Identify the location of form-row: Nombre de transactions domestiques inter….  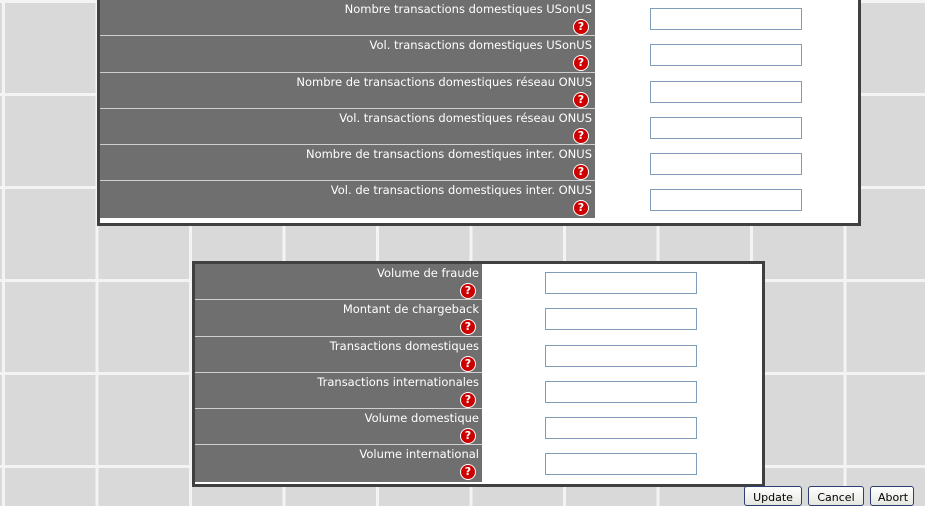
(479, 163).